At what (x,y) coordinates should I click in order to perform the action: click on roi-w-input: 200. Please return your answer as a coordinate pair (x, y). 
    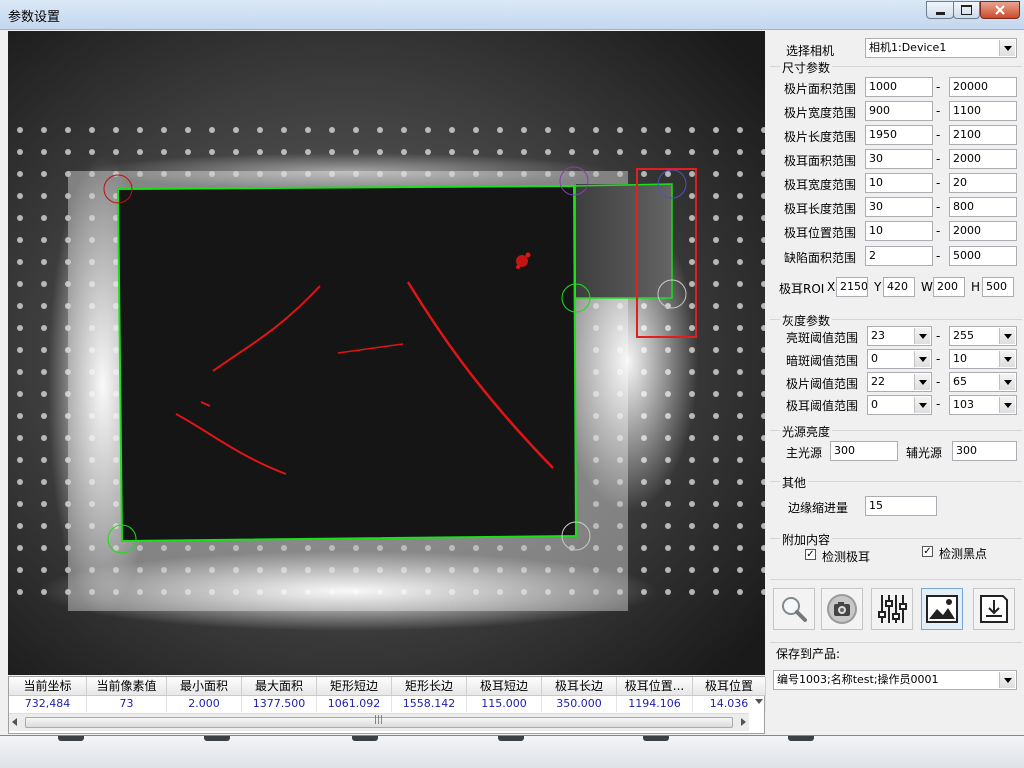
    Looking at the image, I should click on (949, 287).